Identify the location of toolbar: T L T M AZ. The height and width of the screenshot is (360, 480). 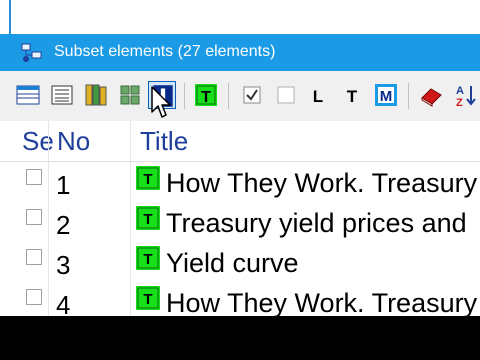
(240, 96).